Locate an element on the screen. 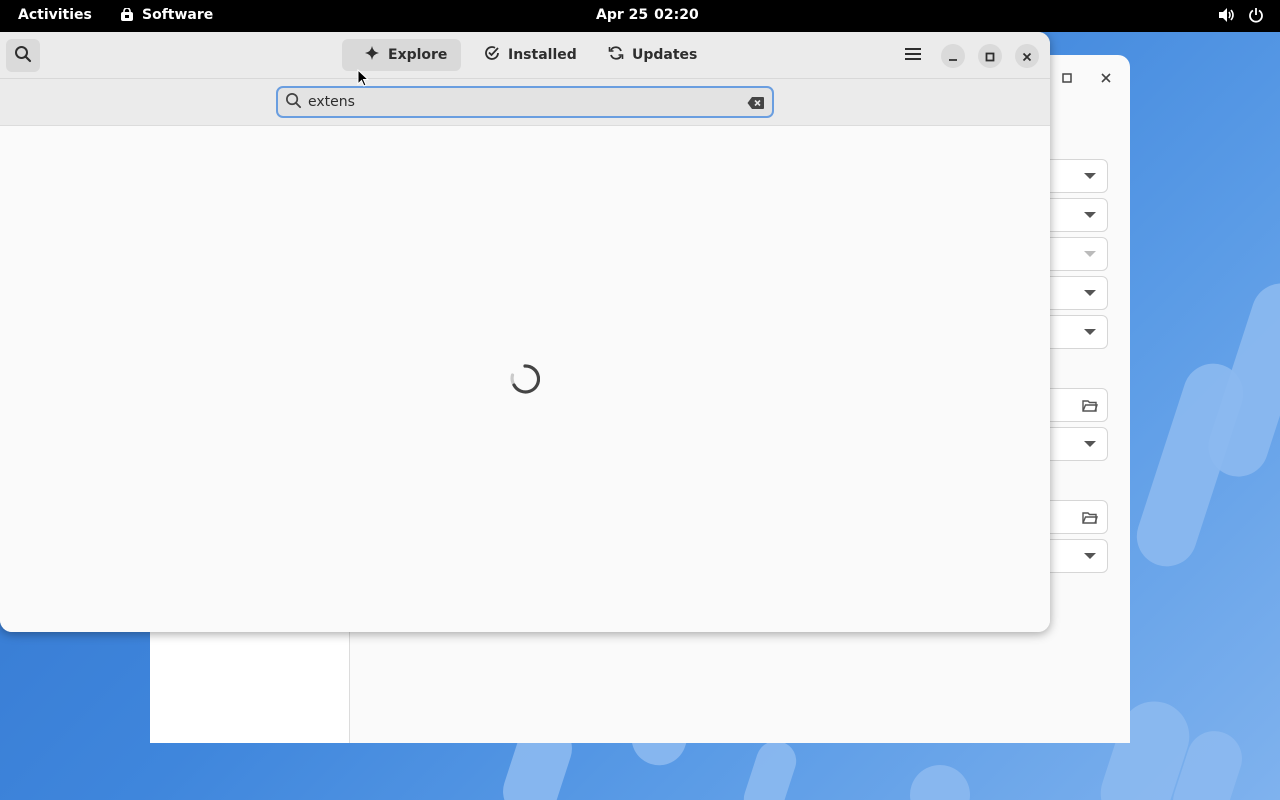 The image size is (1280, 800). system-tray is located at coordinates (1241, 15).